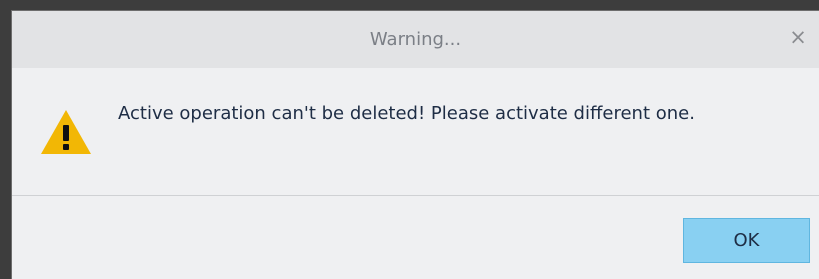 This screenshot has height=279, width=819. Describe the element at coordinates (66, 132) in the screenshot. I see `warning-icon` at that location.